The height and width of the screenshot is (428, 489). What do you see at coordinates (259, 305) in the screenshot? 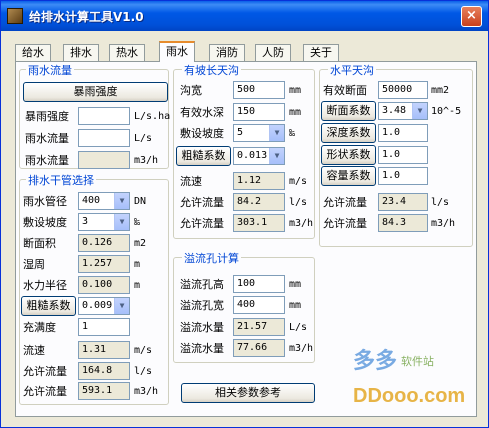
I see `overflow-width-field: 400` at bounding box center [259, 305].